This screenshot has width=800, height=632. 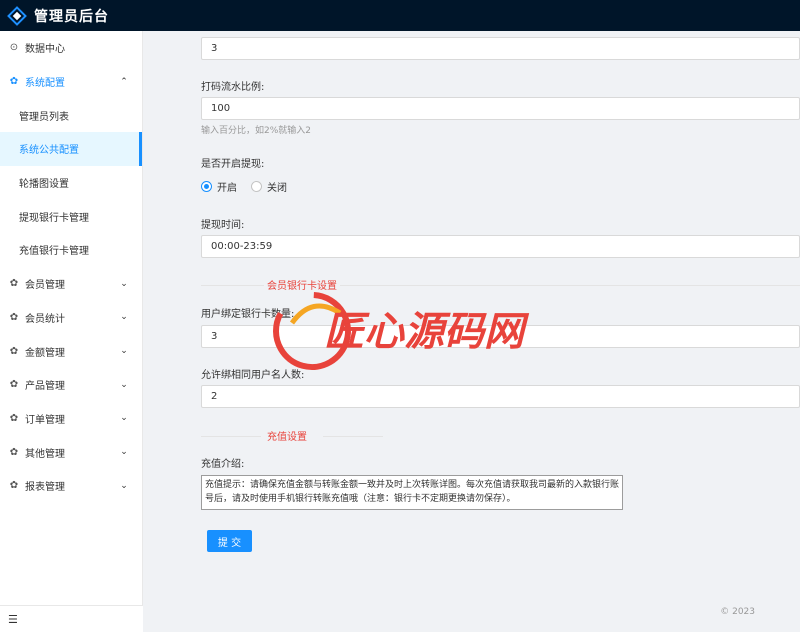 What do you see at coordinates (500, 48) in the screenshot?
I see `top-field-input: 3` at bounding box center [500, 48].